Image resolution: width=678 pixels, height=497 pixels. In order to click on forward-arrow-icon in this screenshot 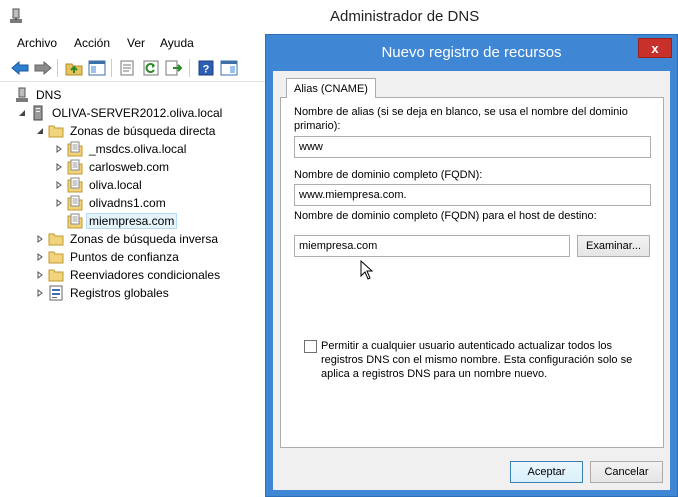, I will do `click(43, 68)`.